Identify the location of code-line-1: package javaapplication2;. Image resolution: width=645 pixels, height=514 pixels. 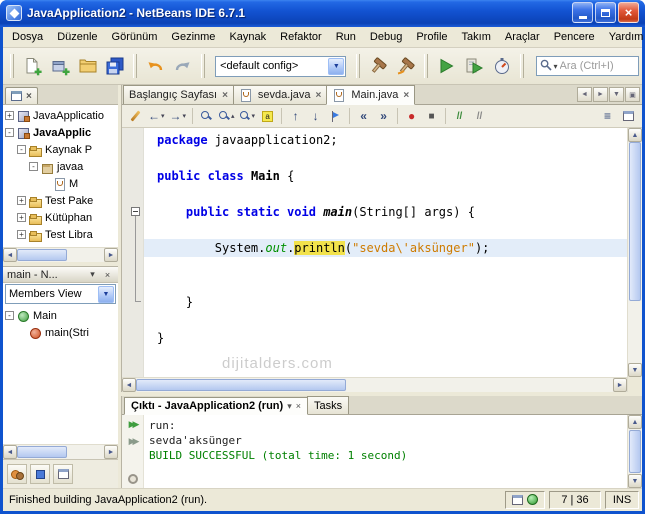
(385, 140).